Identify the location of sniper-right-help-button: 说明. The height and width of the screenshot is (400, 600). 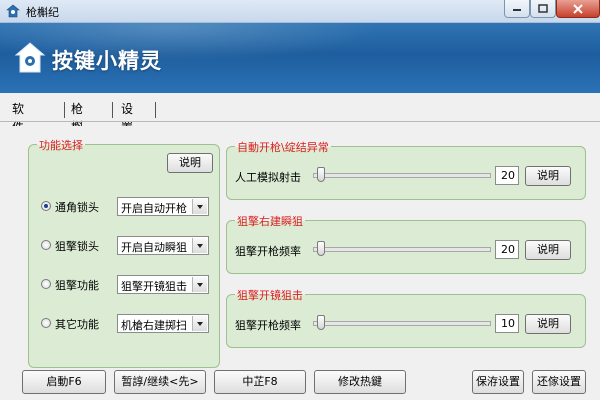
(548, 250).